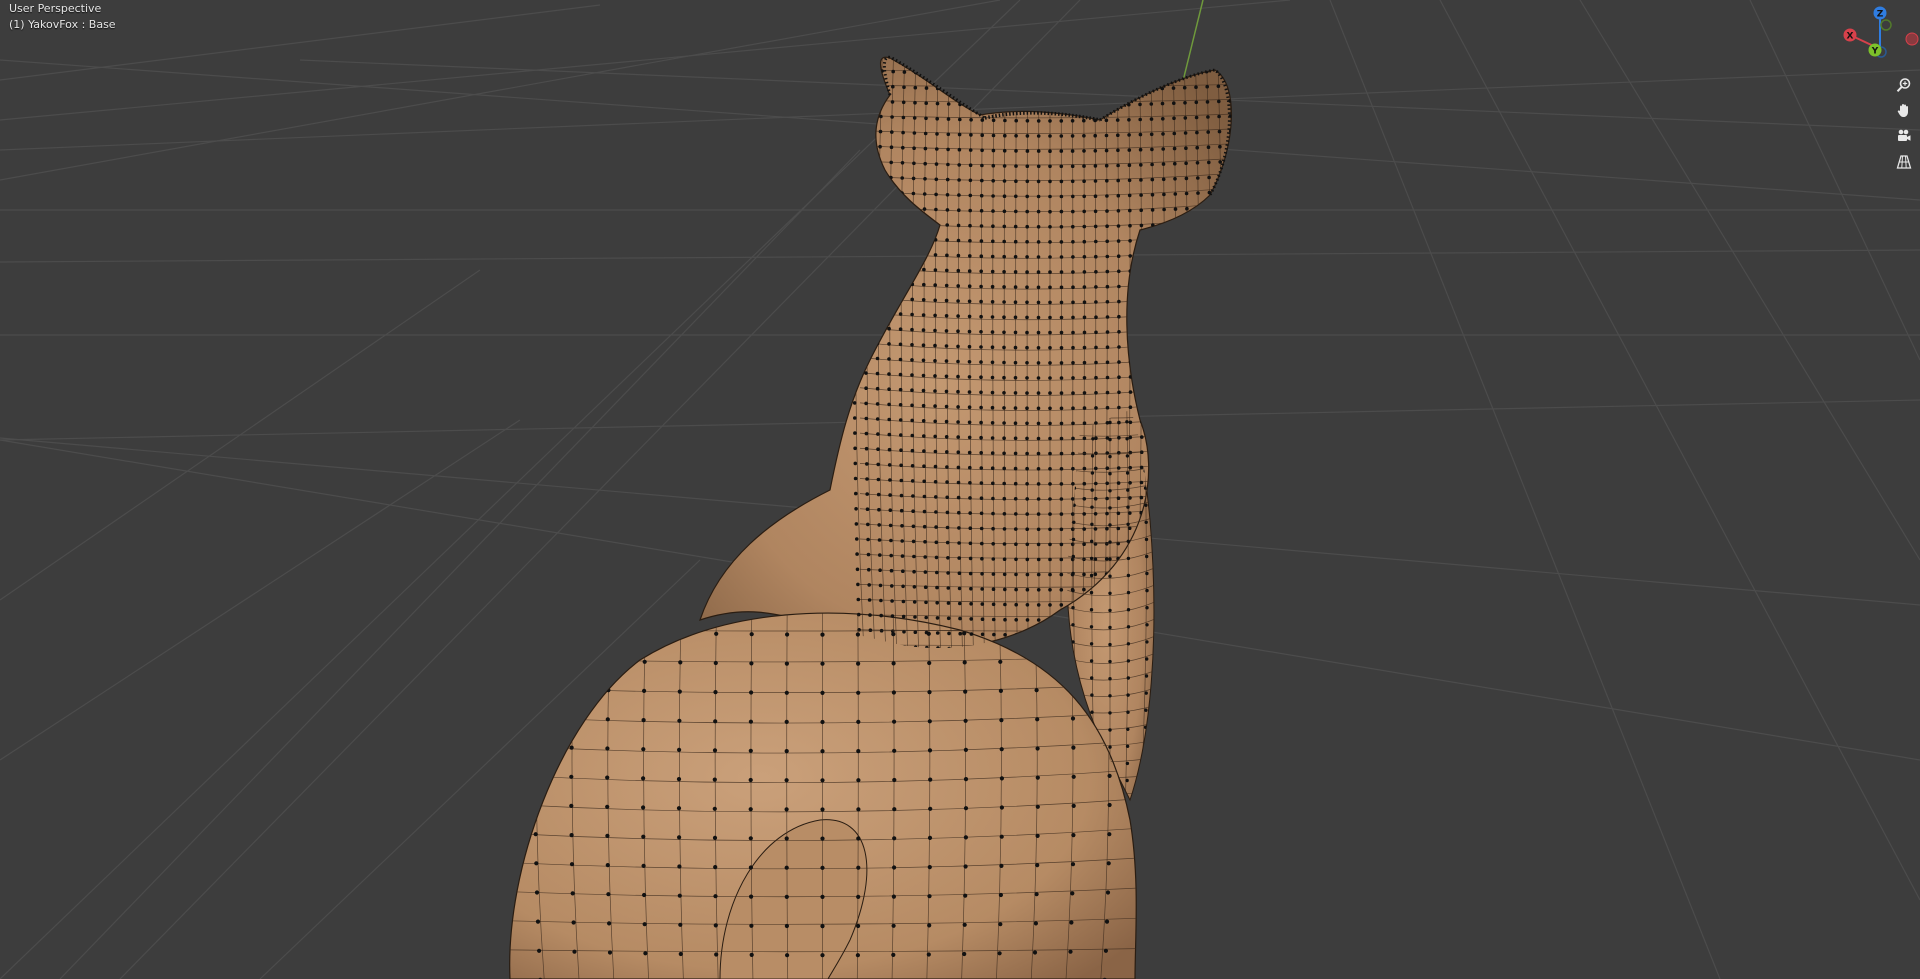 The height and width of the screenshot is (979, 1920). What do you see at coordinates (1904, 110) in the screenshot?
I see `pan-button` at bounding box center [1904, 110].